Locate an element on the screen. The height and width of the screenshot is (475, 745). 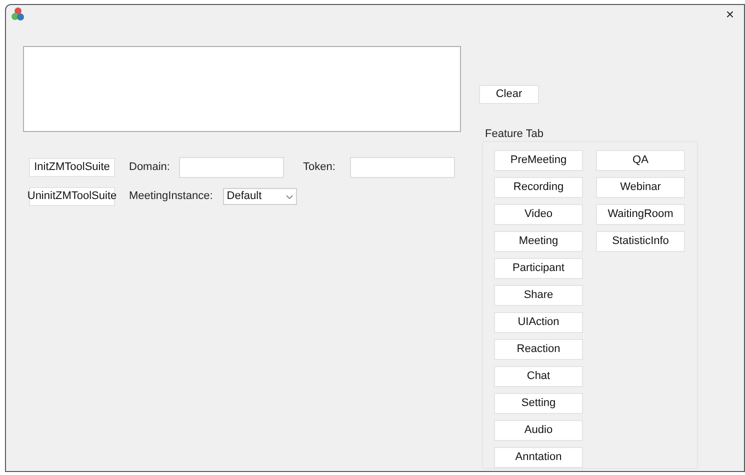
domain-field is located at coordinates (231, 167).